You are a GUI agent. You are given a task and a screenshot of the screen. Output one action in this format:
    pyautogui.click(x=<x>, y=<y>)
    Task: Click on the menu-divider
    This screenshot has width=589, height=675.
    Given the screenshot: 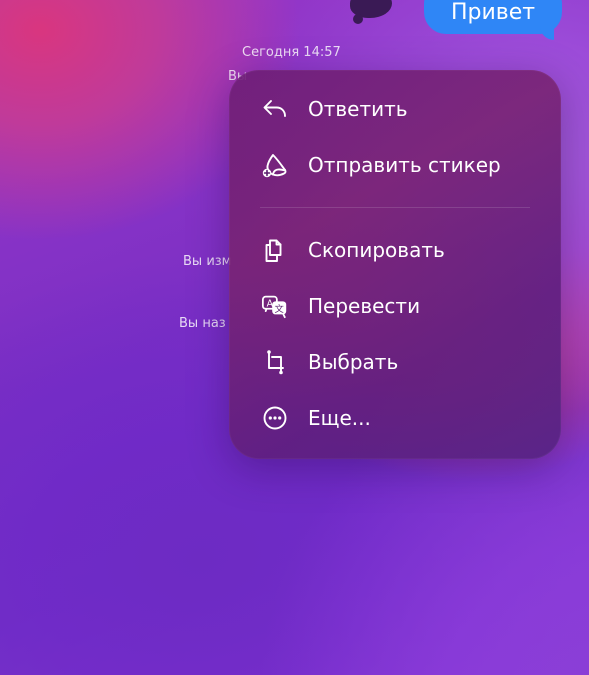 What is the action you would take?
    pyautogui.click(x=395, y=207)
    